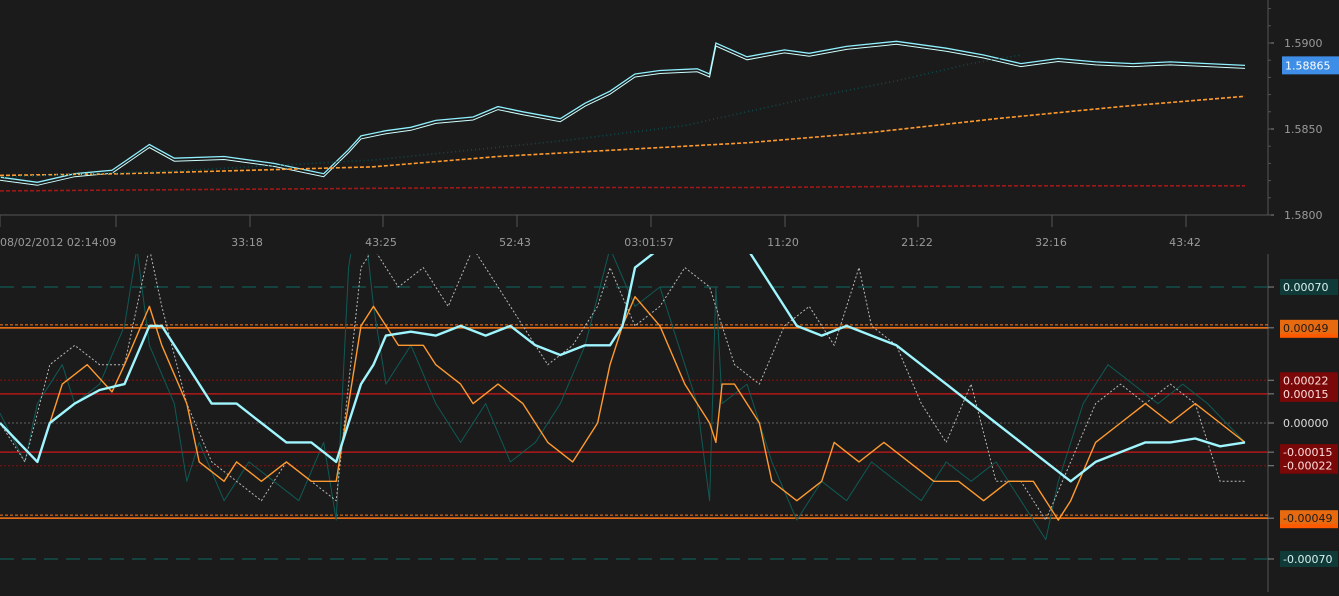  I want to click on price-tick-label: 1.5800, so click(1303, 215).